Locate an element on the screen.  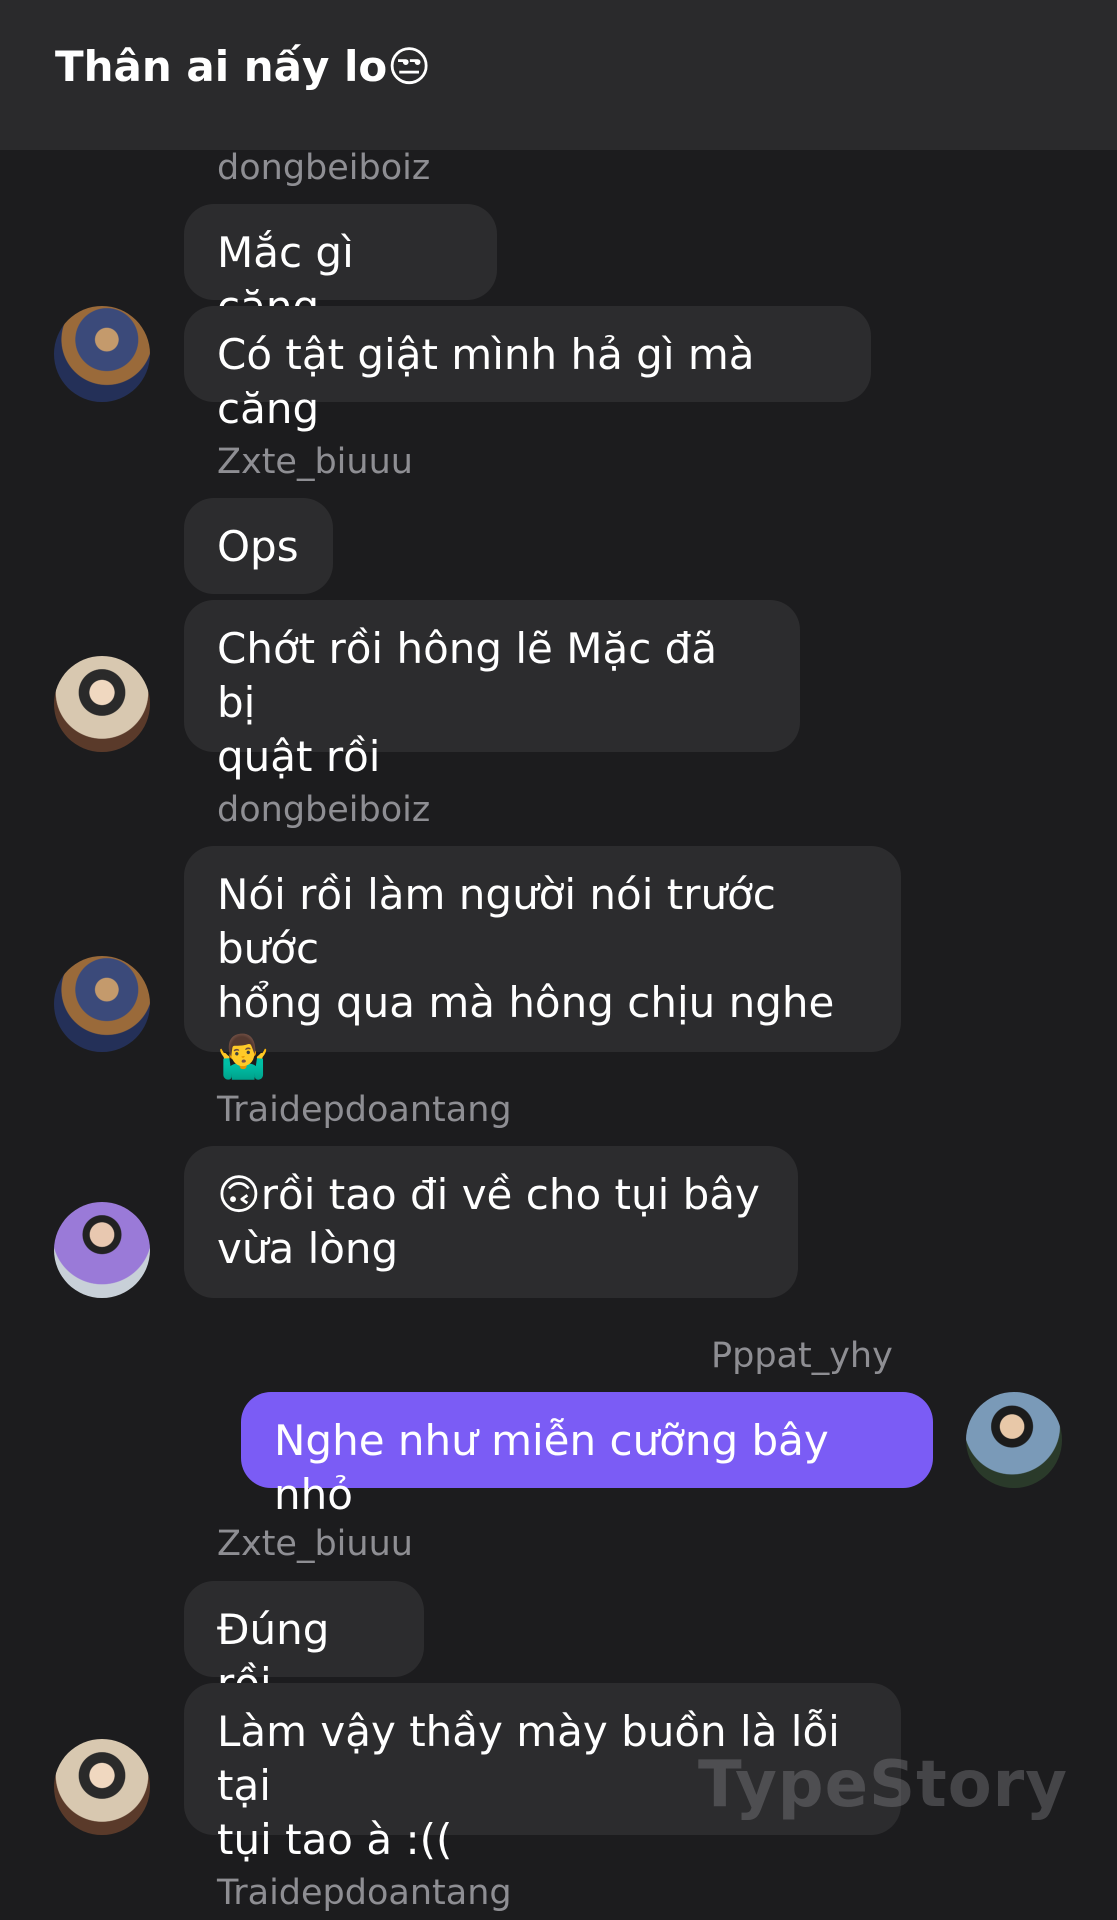
typestory-watermark: TypeStory is located at coordinates (883, 1785).